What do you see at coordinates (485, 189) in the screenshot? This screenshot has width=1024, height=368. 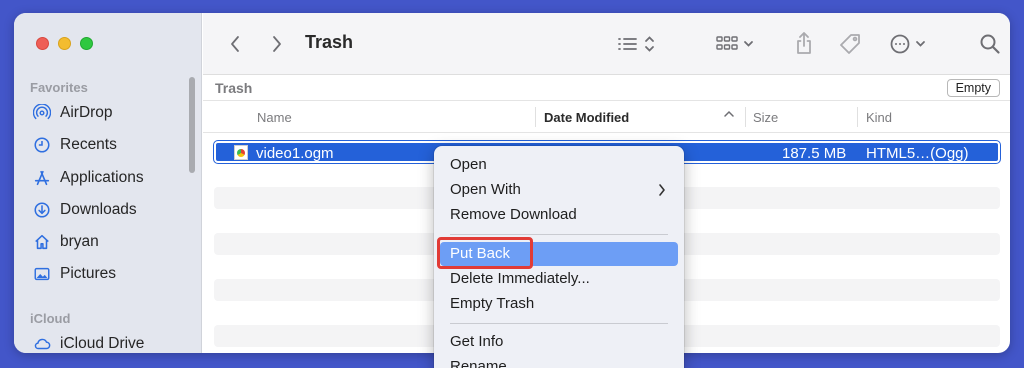 I see `menu-item-label: Open With` at bounding box center [485, 189].